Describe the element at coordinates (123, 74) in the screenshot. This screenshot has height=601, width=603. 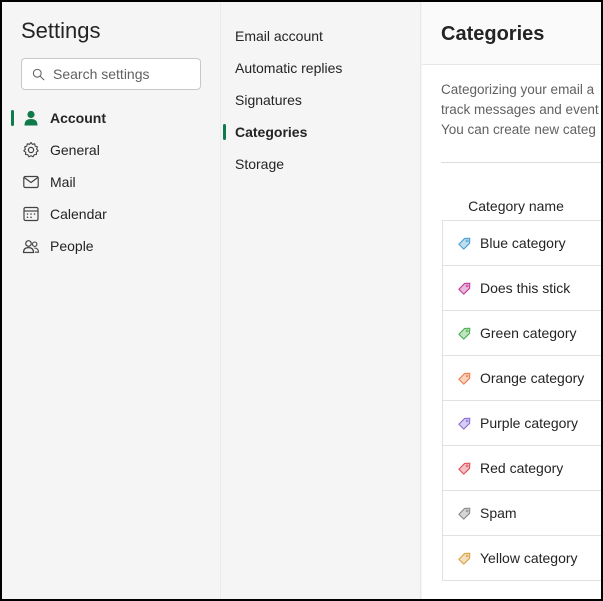
I see `search-input` at that location.